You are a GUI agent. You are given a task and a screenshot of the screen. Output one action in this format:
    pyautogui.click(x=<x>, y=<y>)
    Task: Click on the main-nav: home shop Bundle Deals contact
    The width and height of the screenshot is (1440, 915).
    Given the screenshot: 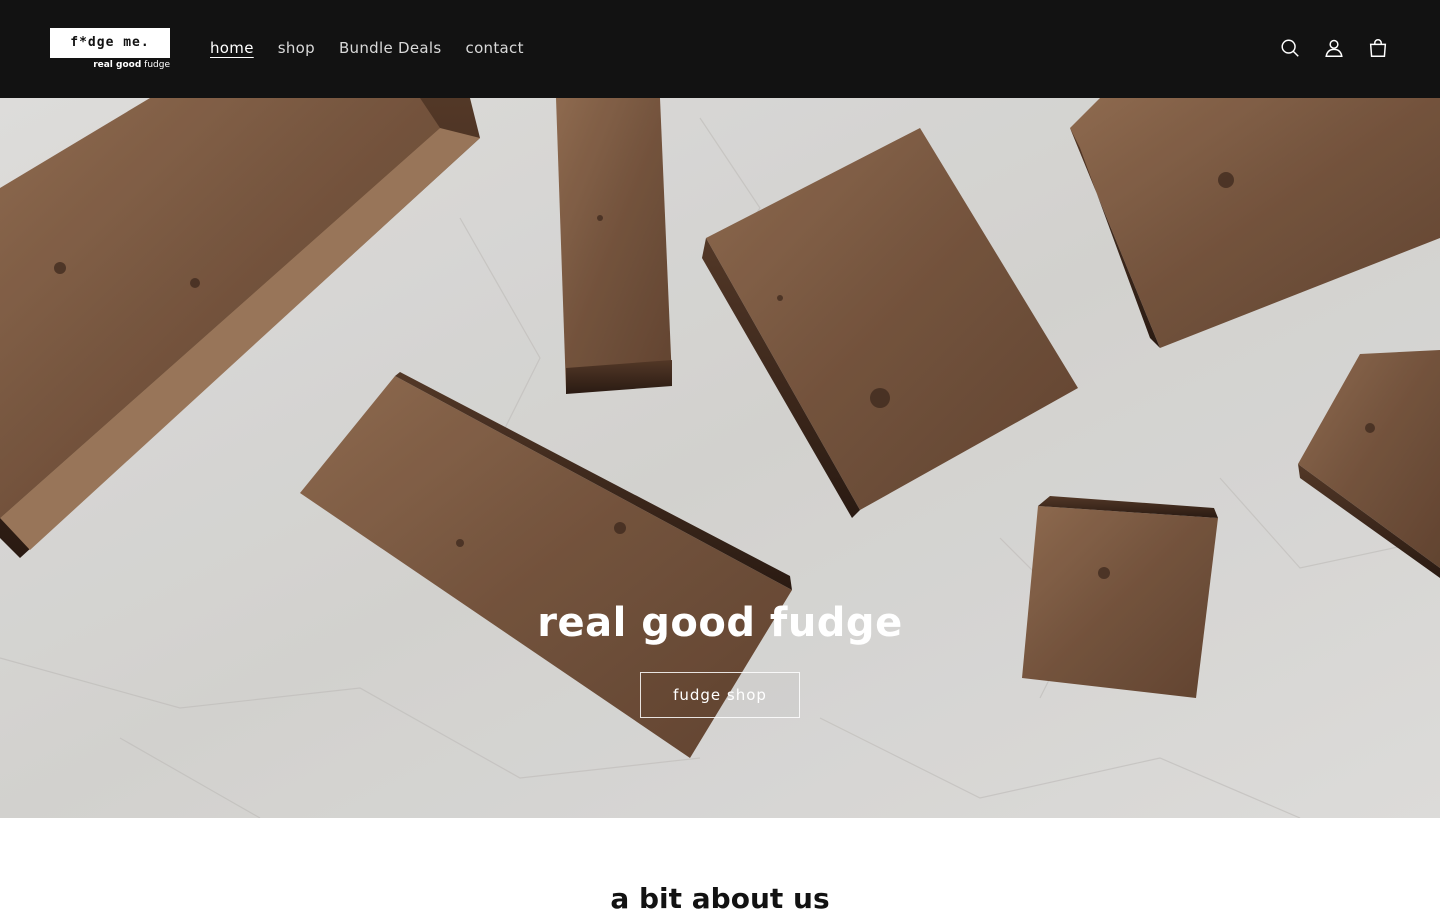 What is the action you would take?
    pyautogui.click(x=367, y=48)
    